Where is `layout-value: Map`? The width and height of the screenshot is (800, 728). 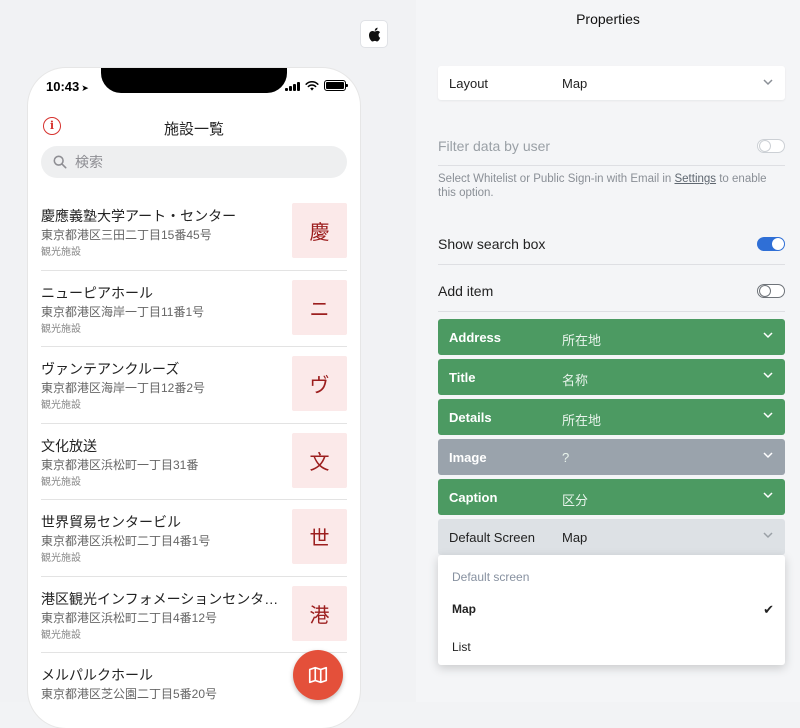
layout-value: Map is located at coordinates (575, 83).